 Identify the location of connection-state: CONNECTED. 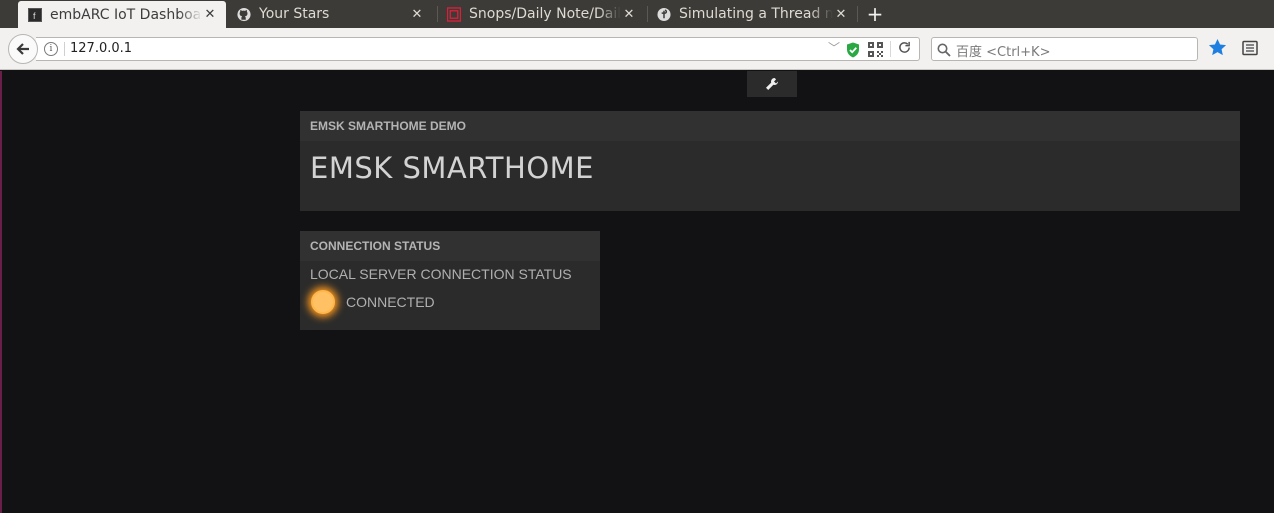
(390, 302).